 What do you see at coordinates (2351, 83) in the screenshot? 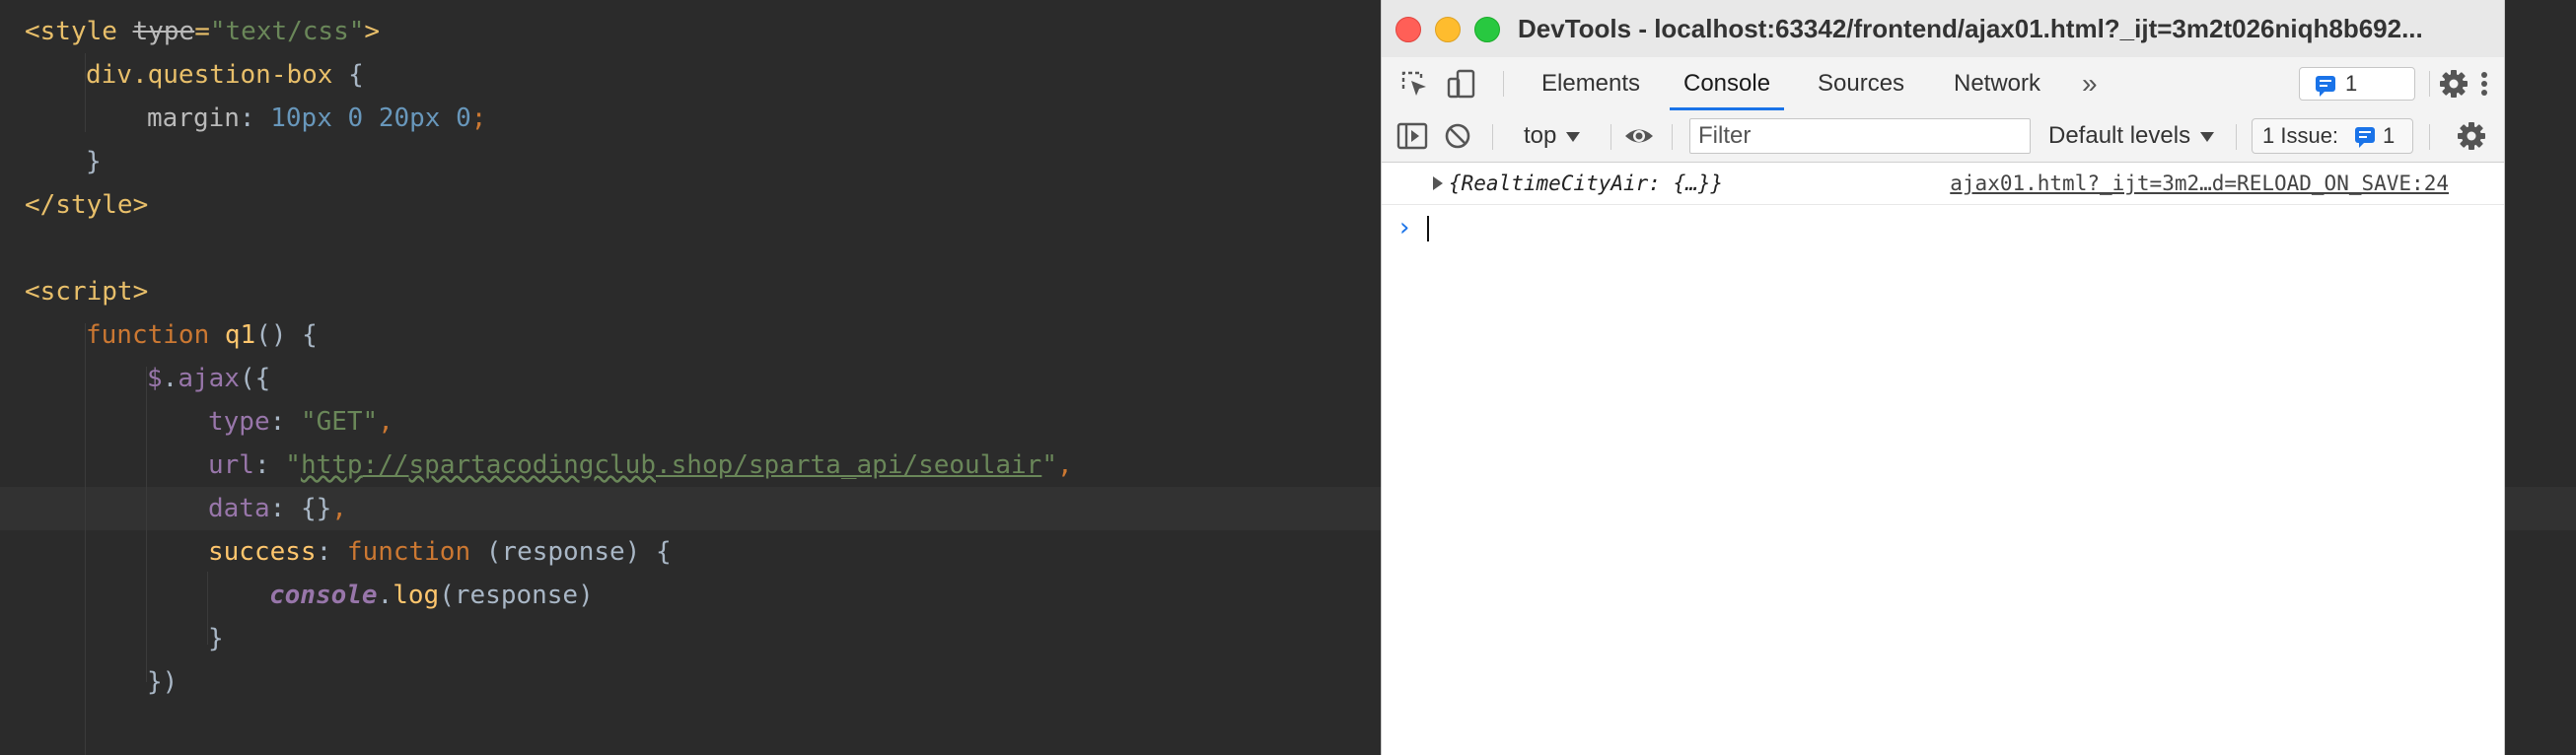
I see `issues-badge-count: 1` at bounding box center [2351, 83].